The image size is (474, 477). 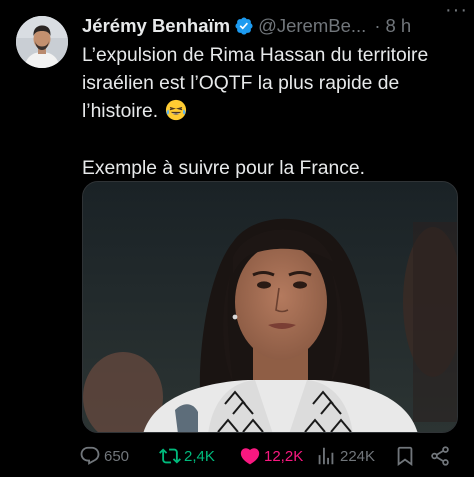 I want to click on author-name: Jérémy Benhaïm, so click(x=156, y=26).